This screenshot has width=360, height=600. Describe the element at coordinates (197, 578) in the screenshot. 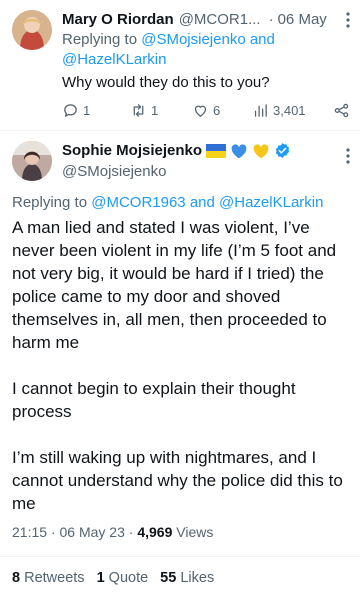

I see `likes-label: Likes` at that location.